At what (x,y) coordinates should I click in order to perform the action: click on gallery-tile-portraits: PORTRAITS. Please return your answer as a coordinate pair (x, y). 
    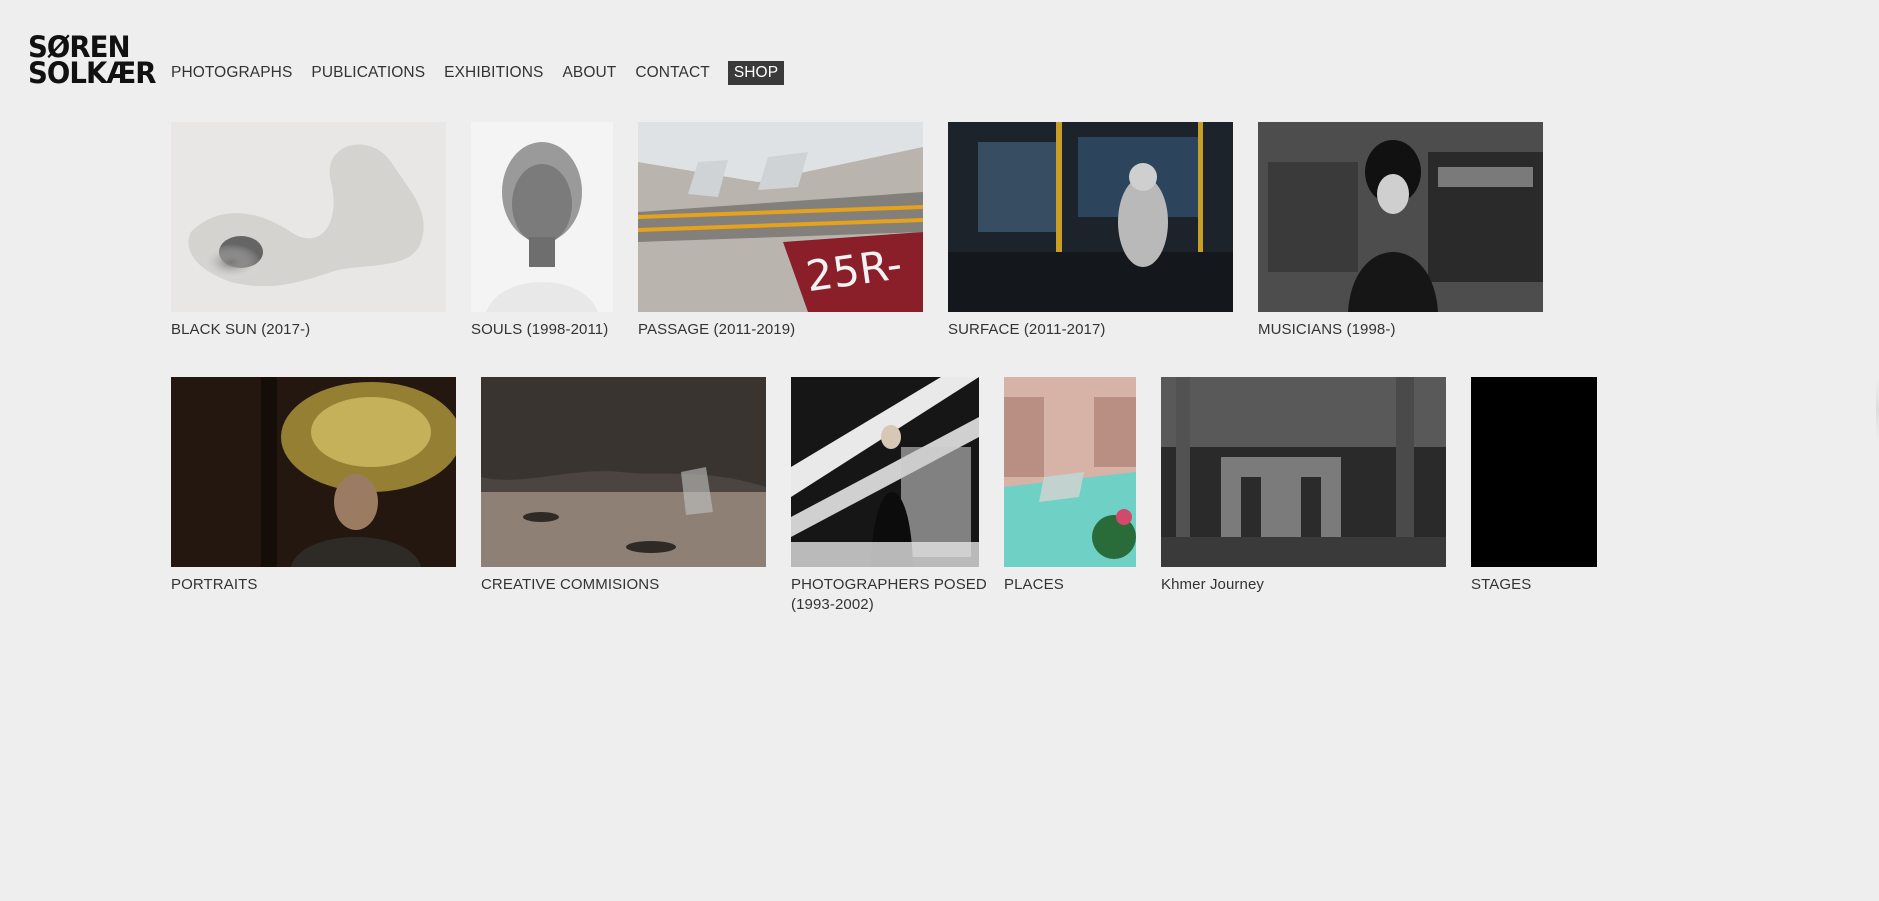
    Looking at the image, I should click on (313, 487).